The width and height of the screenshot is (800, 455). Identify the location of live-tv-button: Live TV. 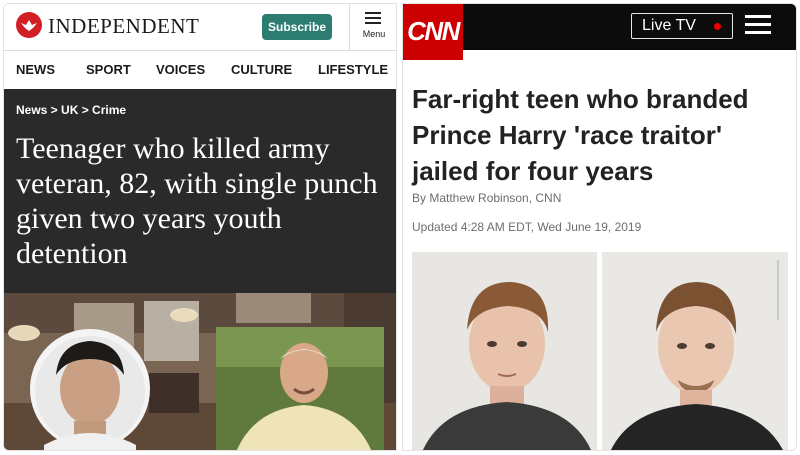
(682, 26).